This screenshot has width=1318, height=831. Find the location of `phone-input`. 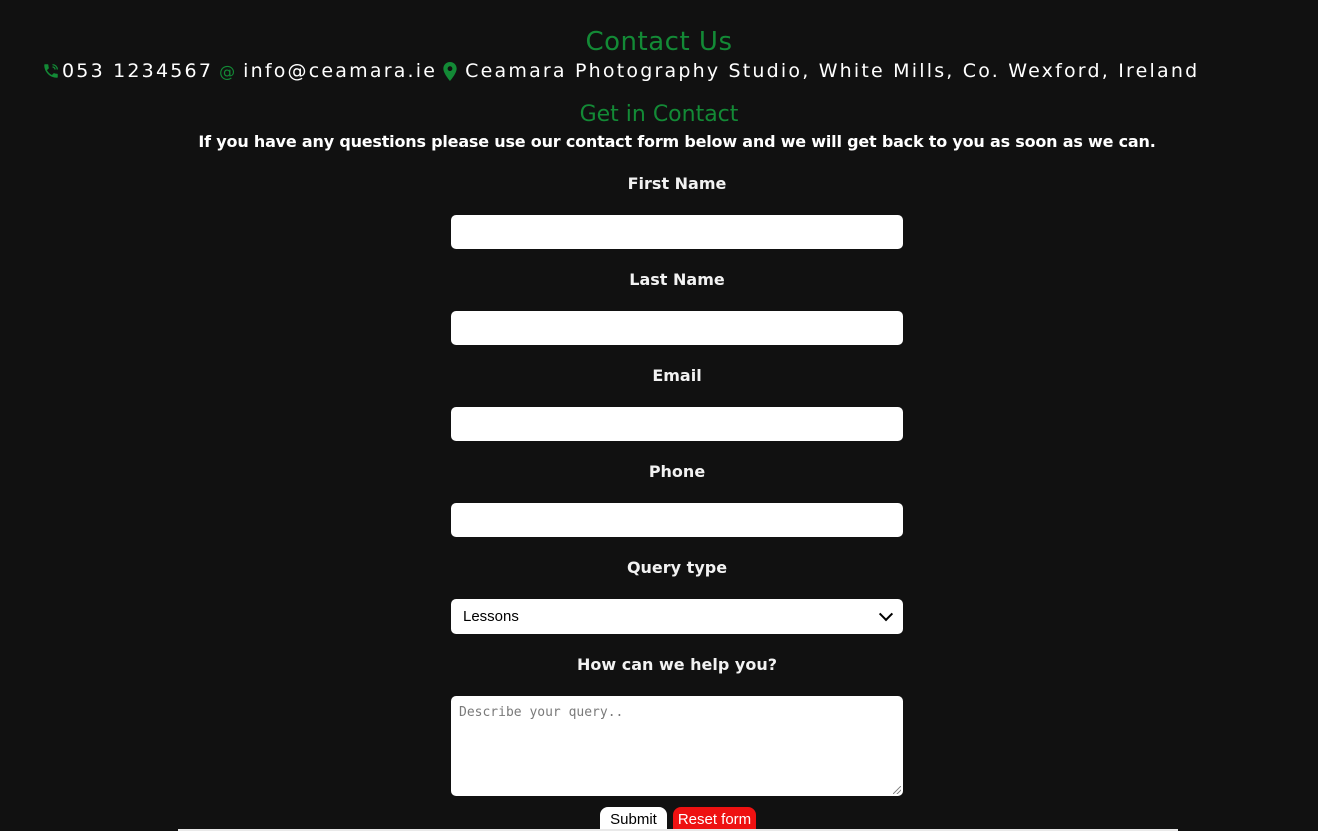

phone-input is located at coordinates (677, 520).